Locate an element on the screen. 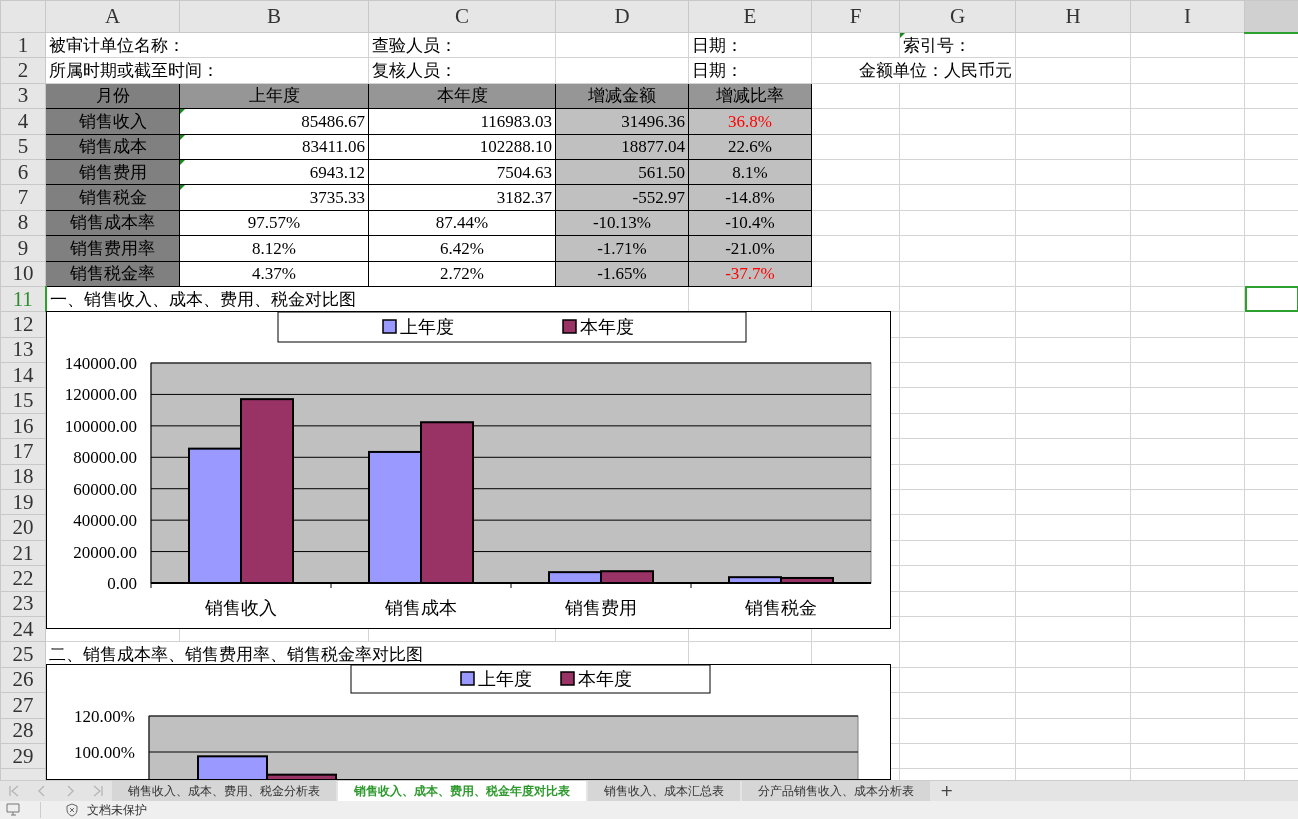 The image size is (1298, 819). table-cell: -14.8% is located at coordinates (750, 198).